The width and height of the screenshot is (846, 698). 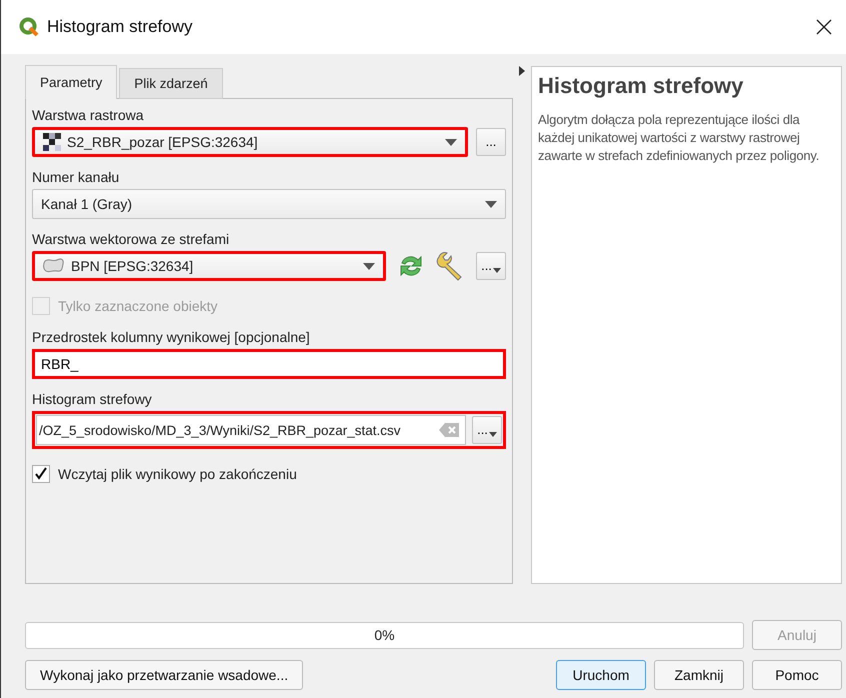 What do you see at coordinates (679, 138) in the screenshot?
I see `help-text: Algorytm dołącza pola reprezentujące ilości dla każdej unikatowej wartości z warstwy rastrowej zawarte w strefach zdefiniowanych przez poligony.` at bounding box center [679, 138].